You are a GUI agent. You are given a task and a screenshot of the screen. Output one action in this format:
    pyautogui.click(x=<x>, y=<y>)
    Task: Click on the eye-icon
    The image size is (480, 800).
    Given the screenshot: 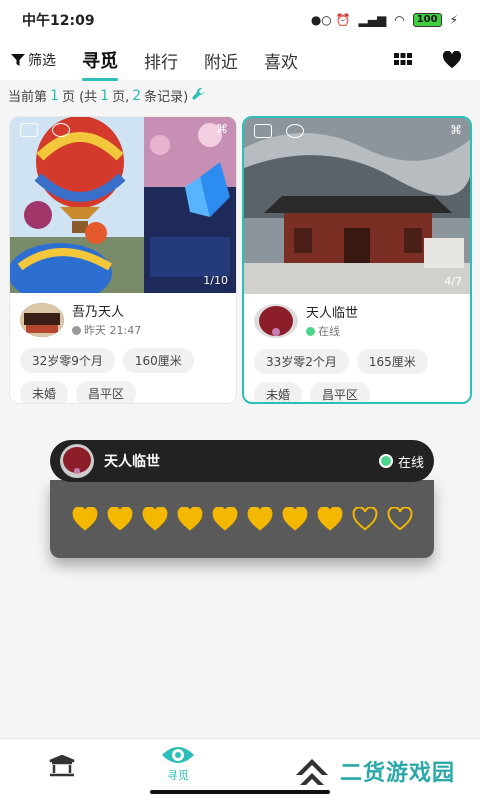 What is the action you would take?
    pyautogui.click(x=178, y=755)
    